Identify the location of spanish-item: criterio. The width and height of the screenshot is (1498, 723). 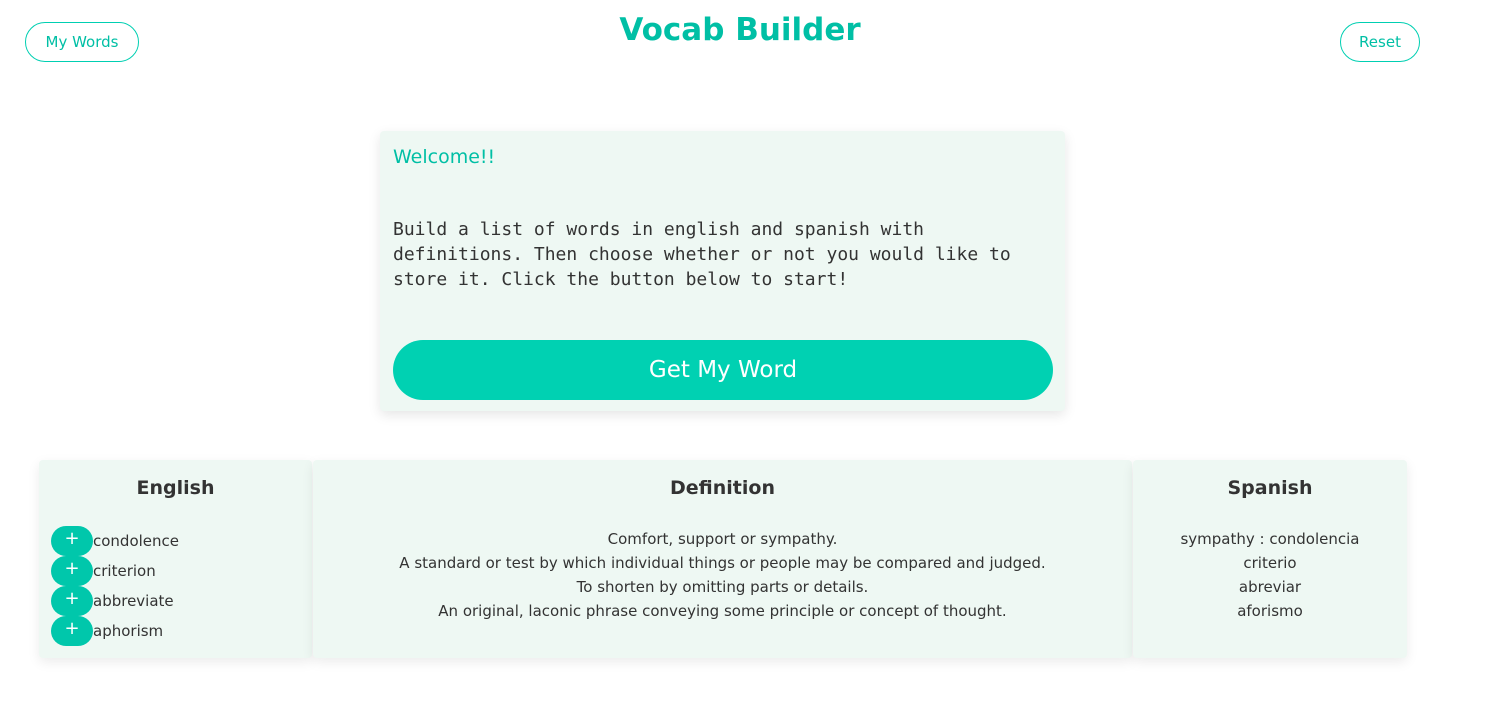
(1270, 563).